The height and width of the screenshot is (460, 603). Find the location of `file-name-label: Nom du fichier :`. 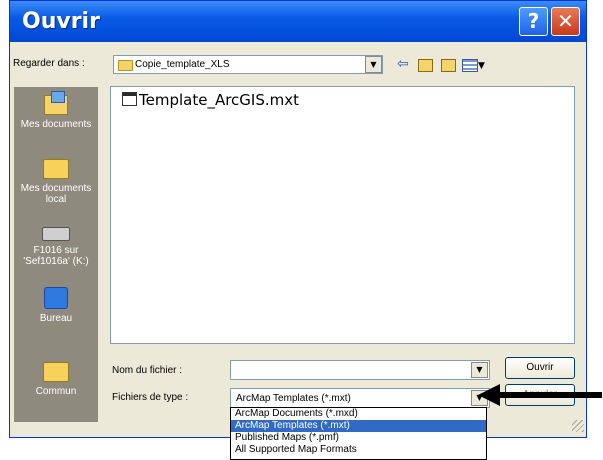

file-name-label: Nom du fichier : is located at coordinates (147, 370).